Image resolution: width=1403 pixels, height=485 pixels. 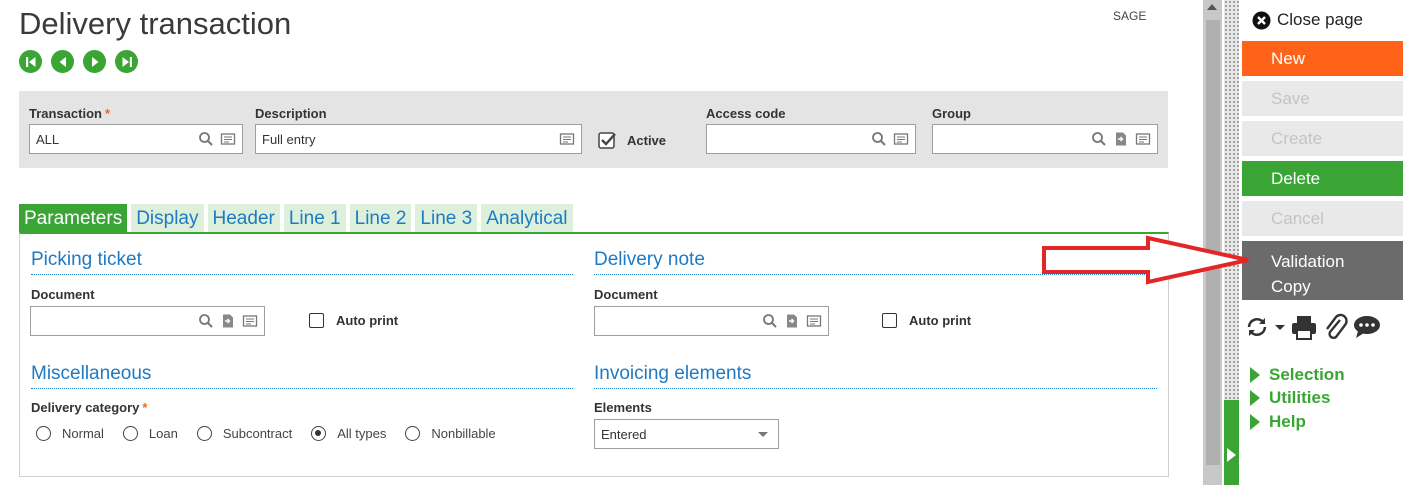 What do you see at coordinates (1231, 200) in the screenshot?
I see `panel-splitter` at bounding box center [1231, 200].